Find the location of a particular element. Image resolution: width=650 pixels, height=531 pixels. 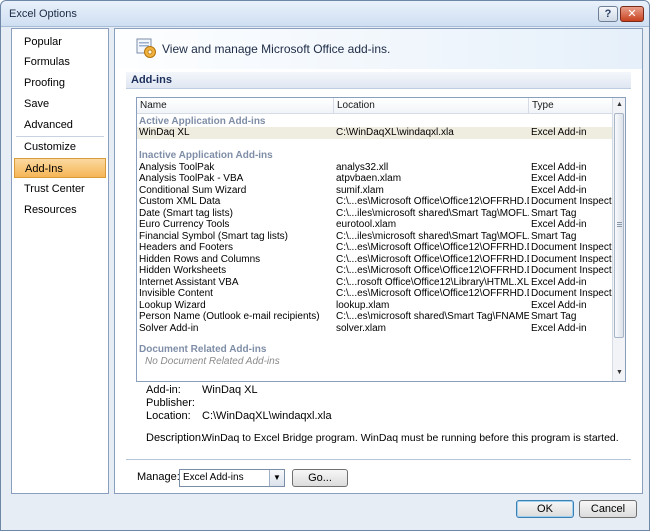

help-icon: ? is located at coordinates (608, 14).